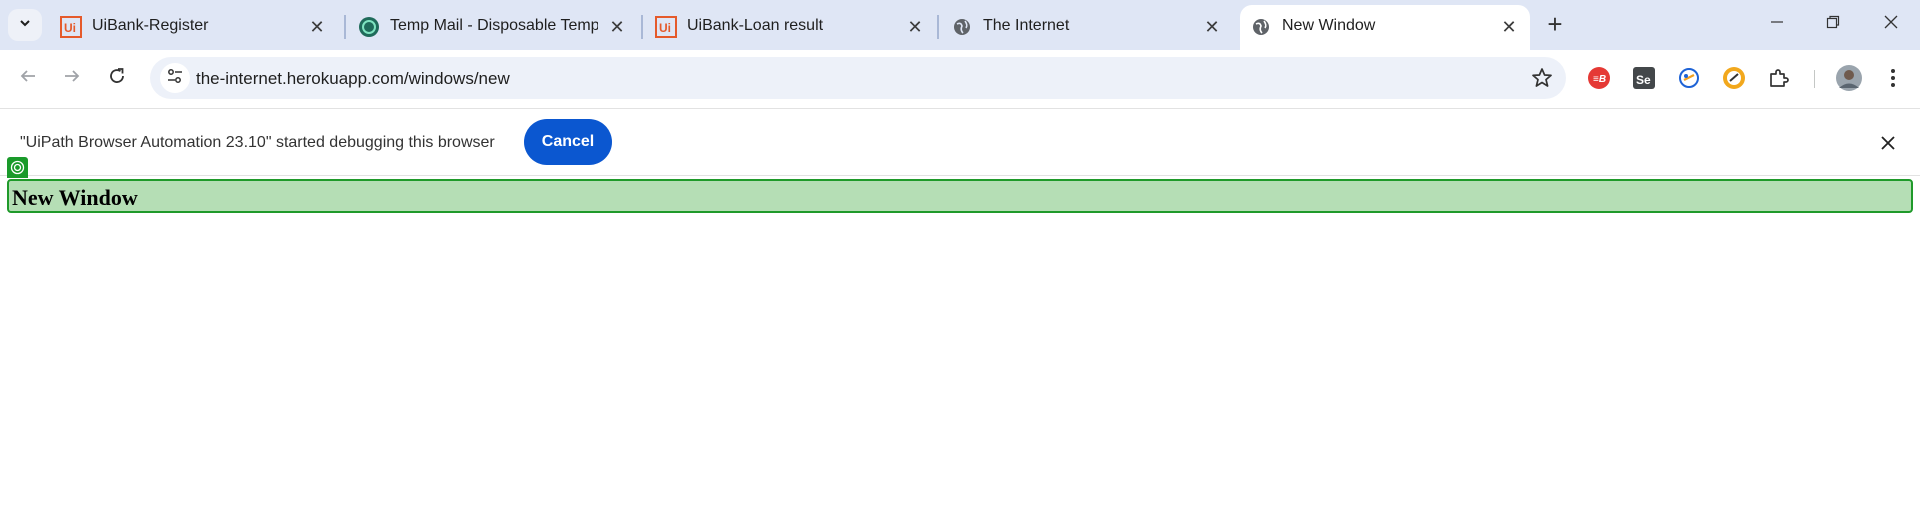  Describe the element at coordinates (1542, 78) in the screenshot. I see `bookmark-star-icon` at that location.